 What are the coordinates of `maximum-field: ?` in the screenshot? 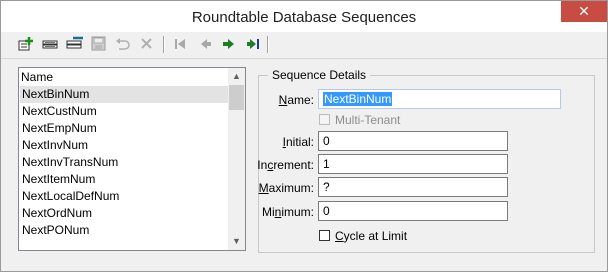 It's located at (413, 187).